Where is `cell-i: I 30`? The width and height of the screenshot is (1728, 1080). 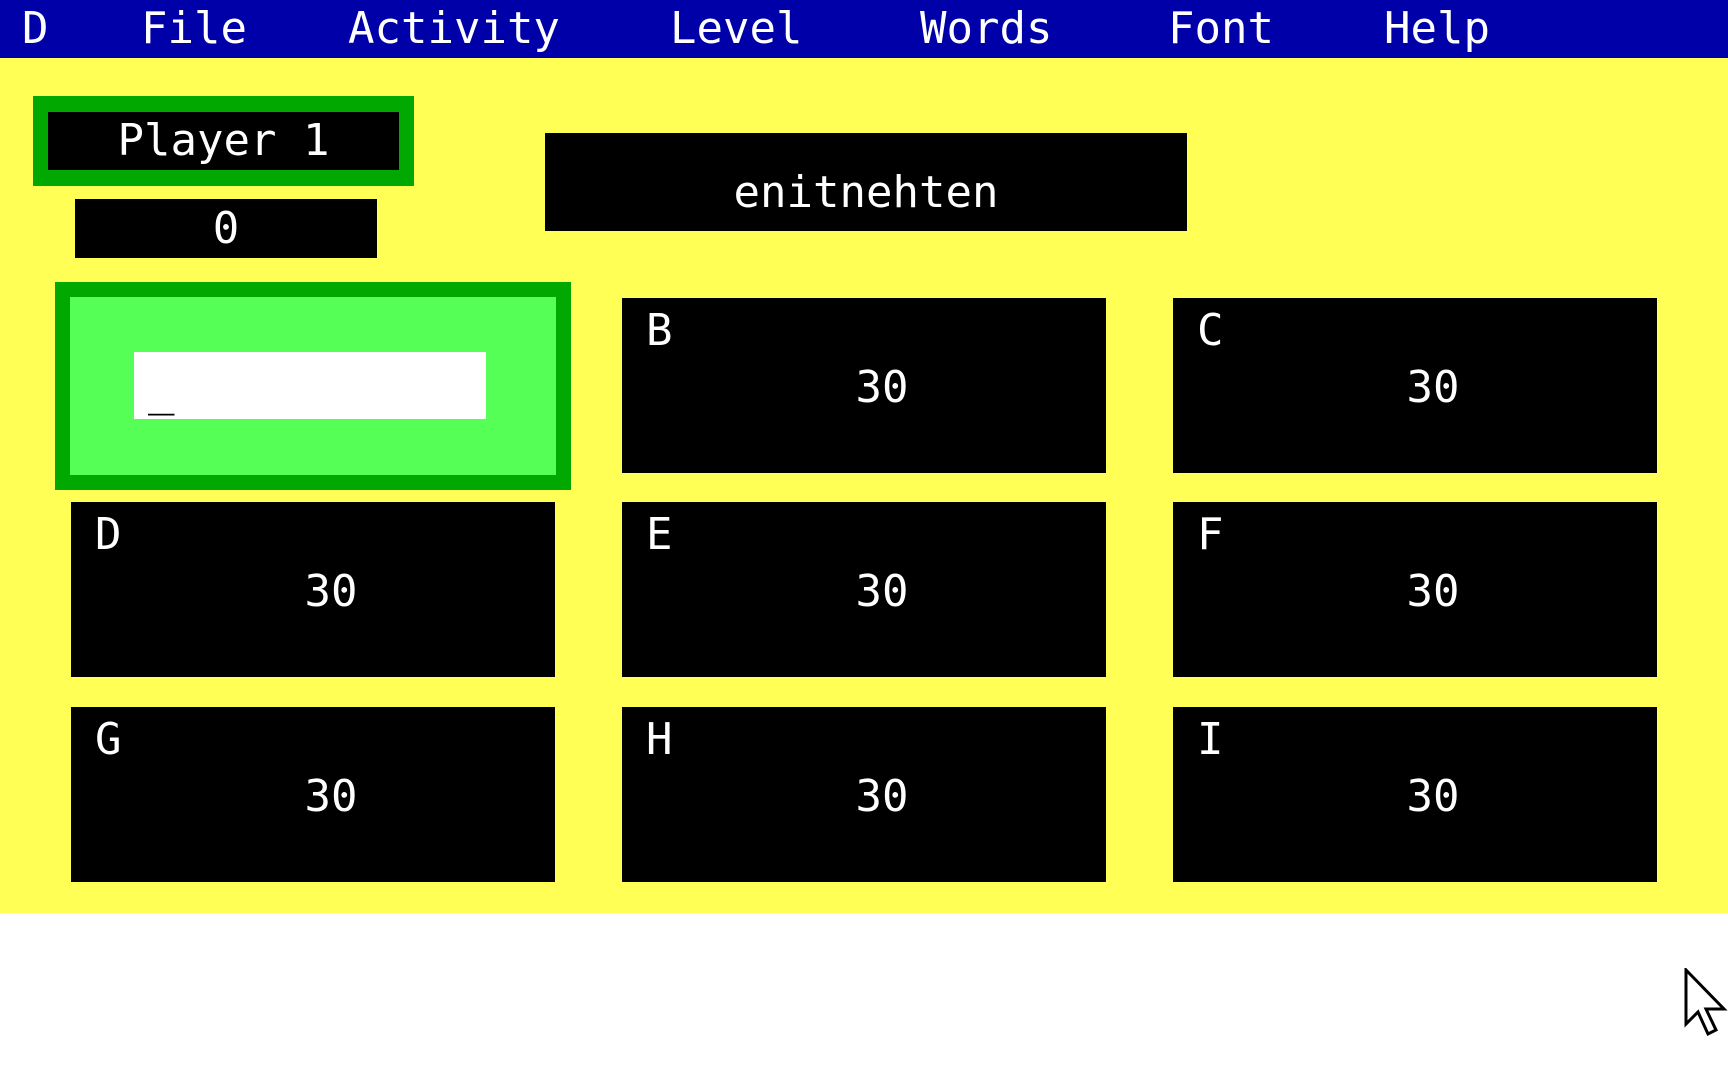 cell-i: I 30 is located at coordinates (1415, 794).